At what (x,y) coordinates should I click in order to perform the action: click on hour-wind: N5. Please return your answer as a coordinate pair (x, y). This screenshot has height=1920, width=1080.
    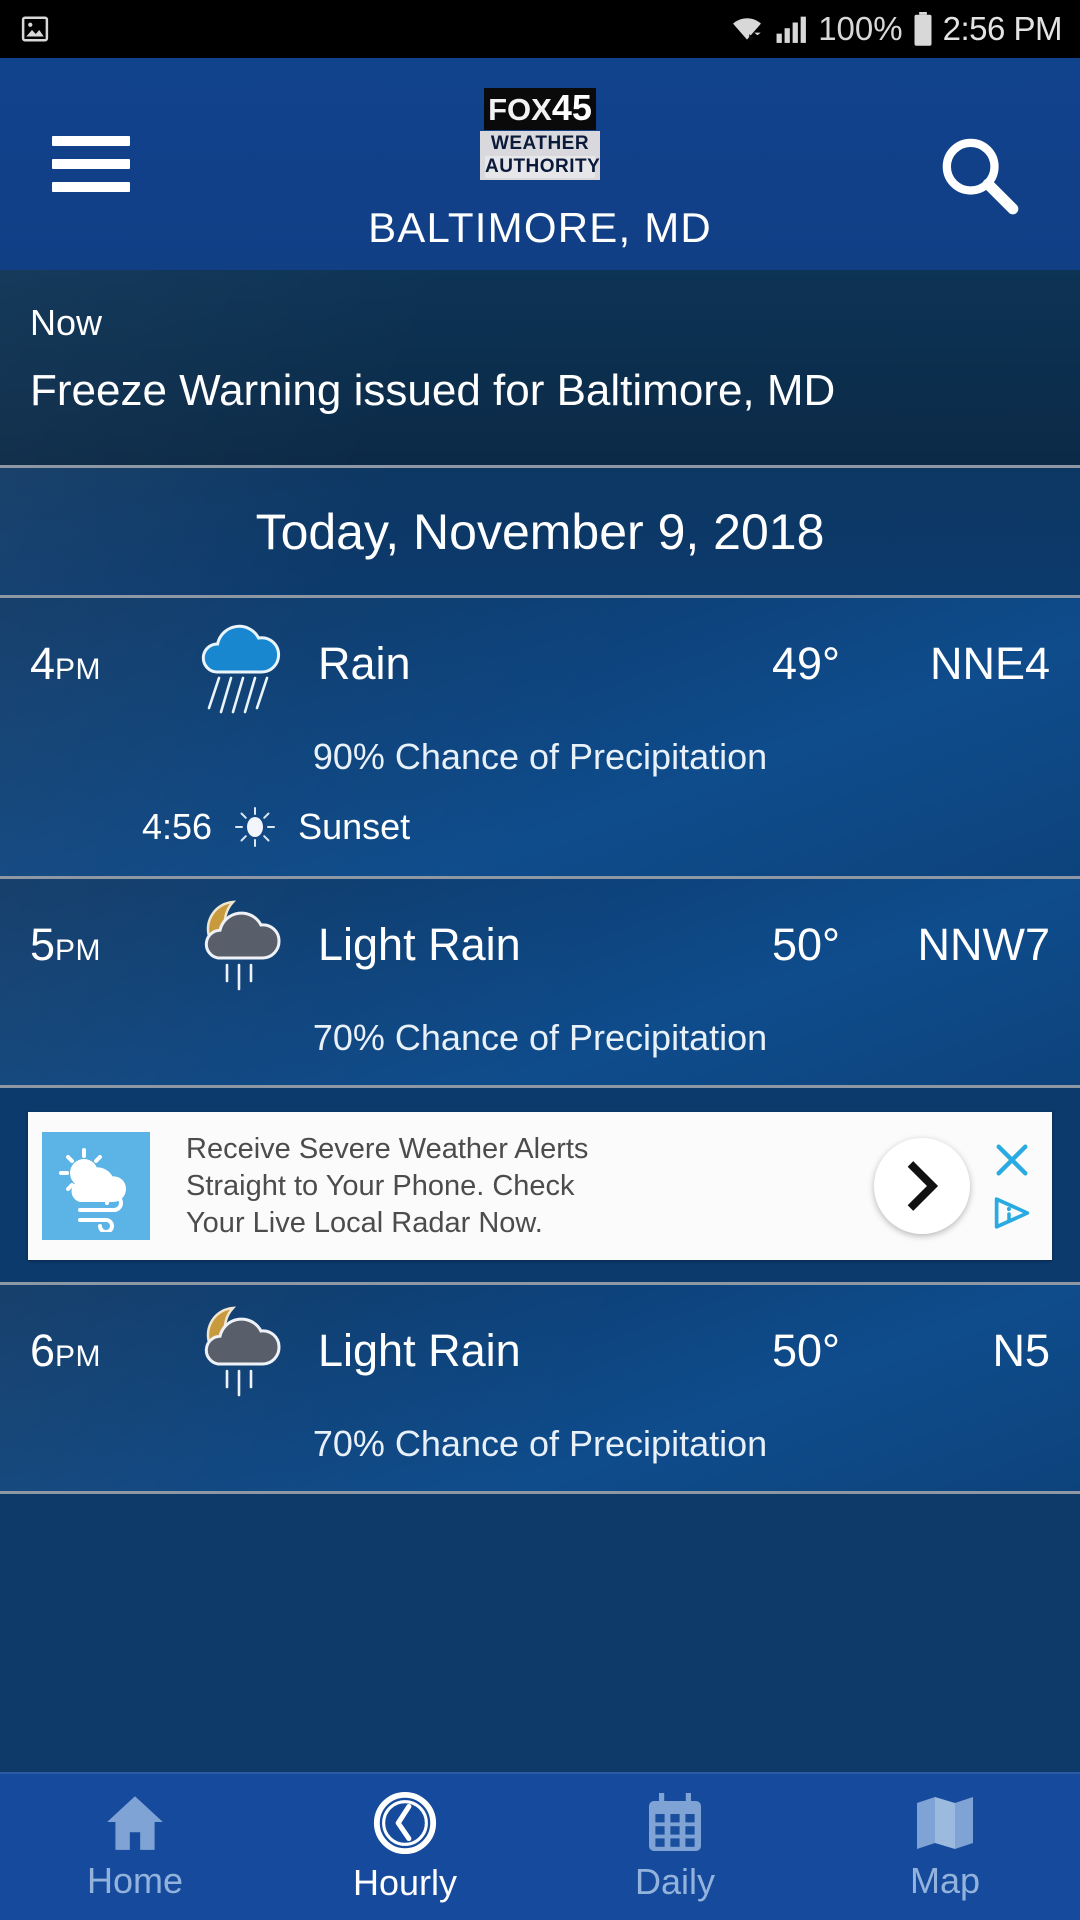
    Looking at the image, I should click on (1021, 1350).